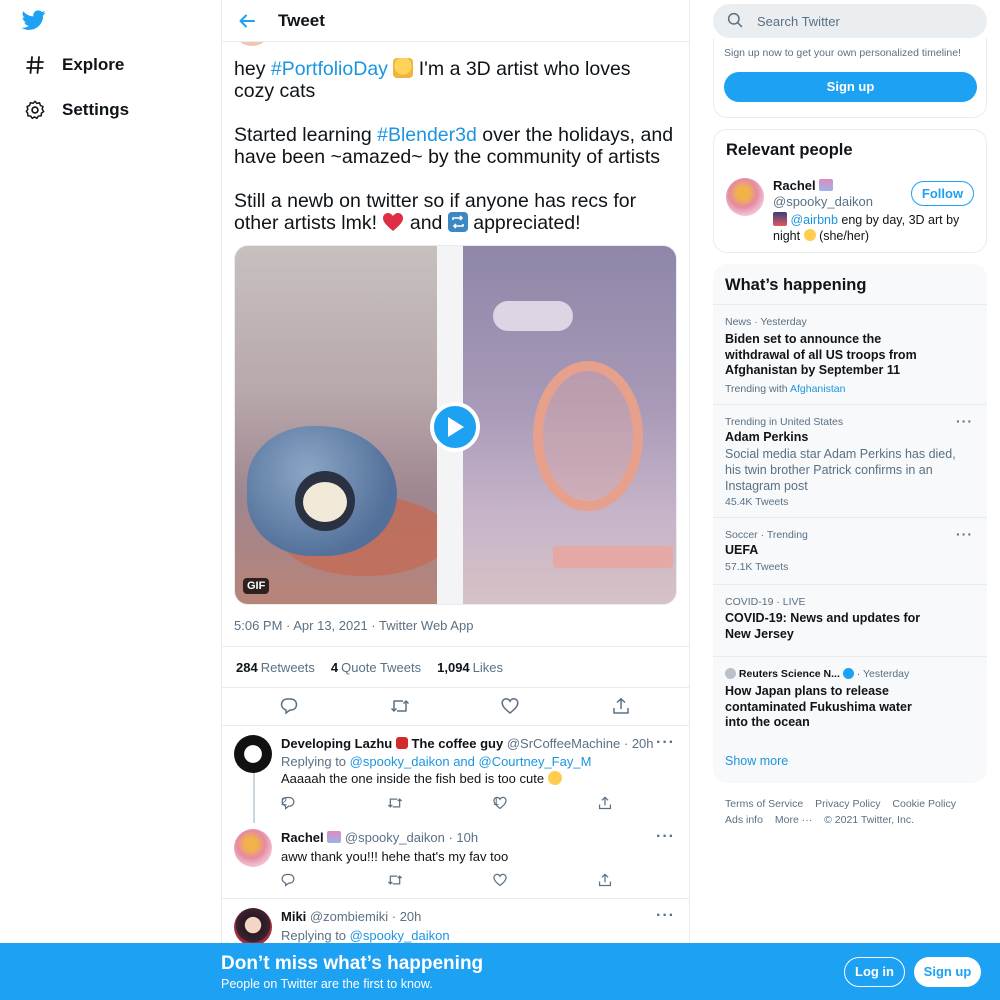 Image resolution: width=1000 pixels, height=1000 pixels. What do you see at coordinates (76, 110) in the screenshot?
I see `nav-settings: Settings` at bounding box center [76, 110].